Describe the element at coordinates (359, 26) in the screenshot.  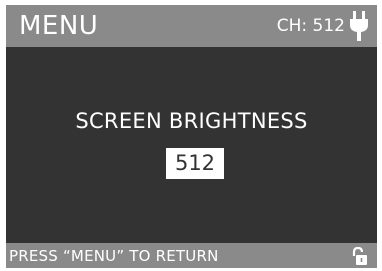
I see `plug-icon` at that location.